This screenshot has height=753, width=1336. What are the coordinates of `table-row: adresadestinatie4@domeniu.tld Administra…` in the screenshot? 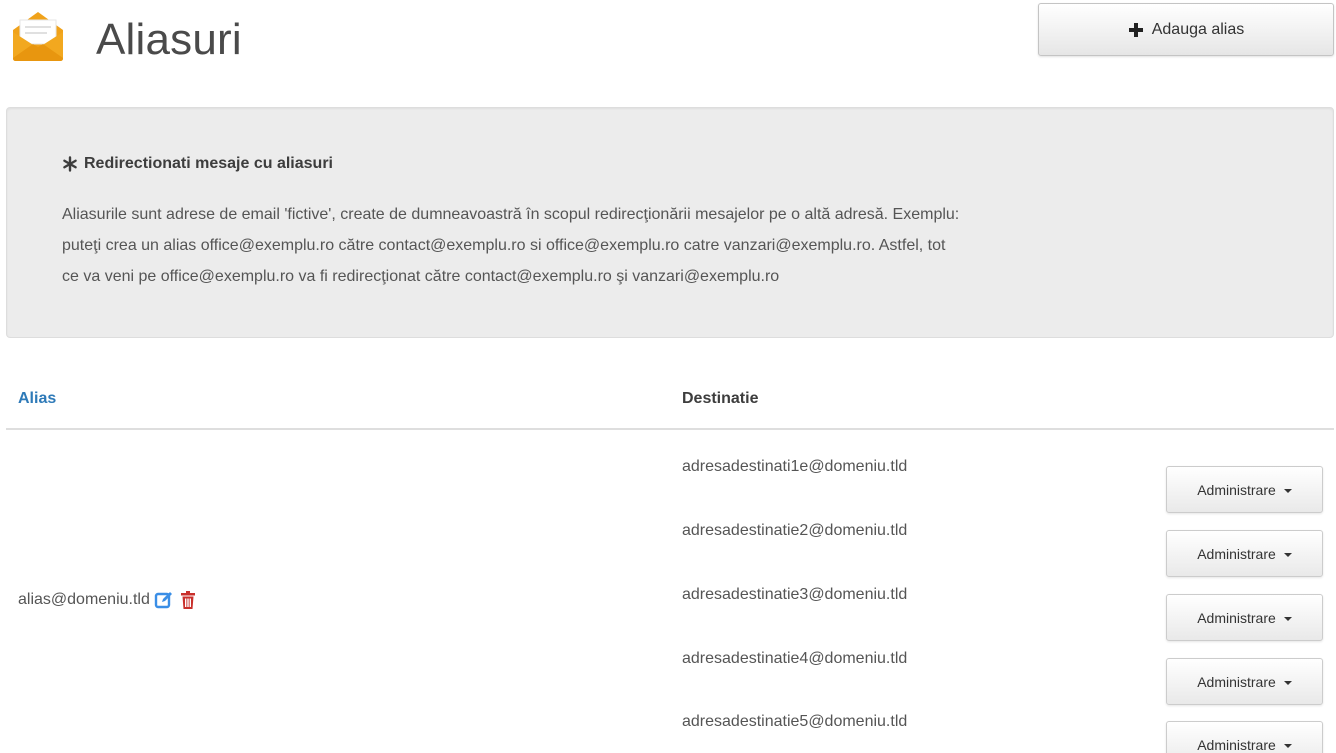 It's located at (668, 682).